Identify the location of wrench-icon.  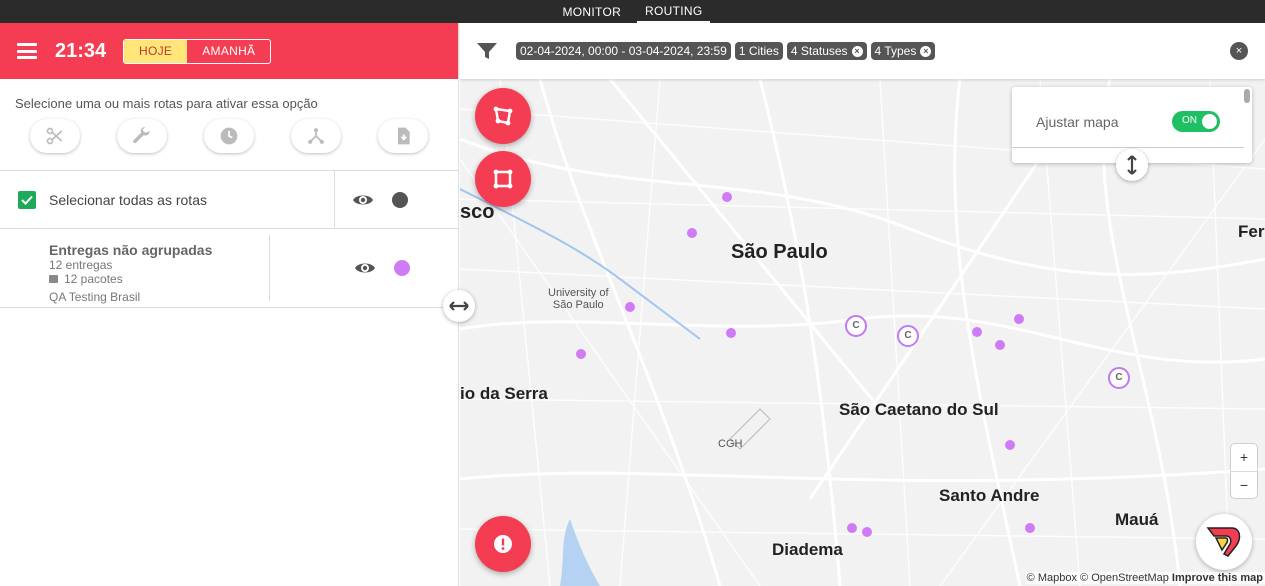
(141, 135).